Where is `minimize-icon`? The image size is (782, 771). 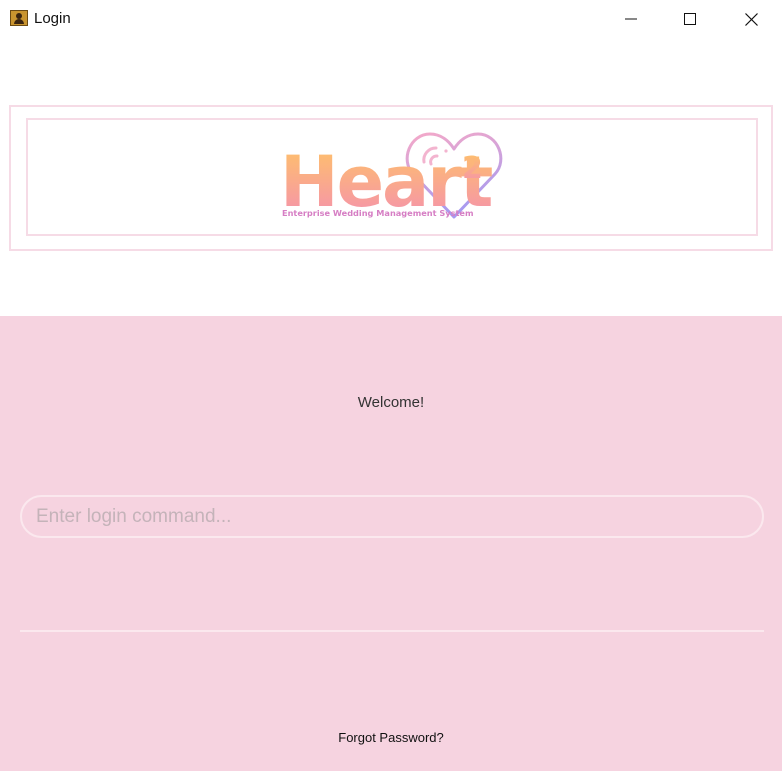 minimize-icon is located at coordinates (631, 19).